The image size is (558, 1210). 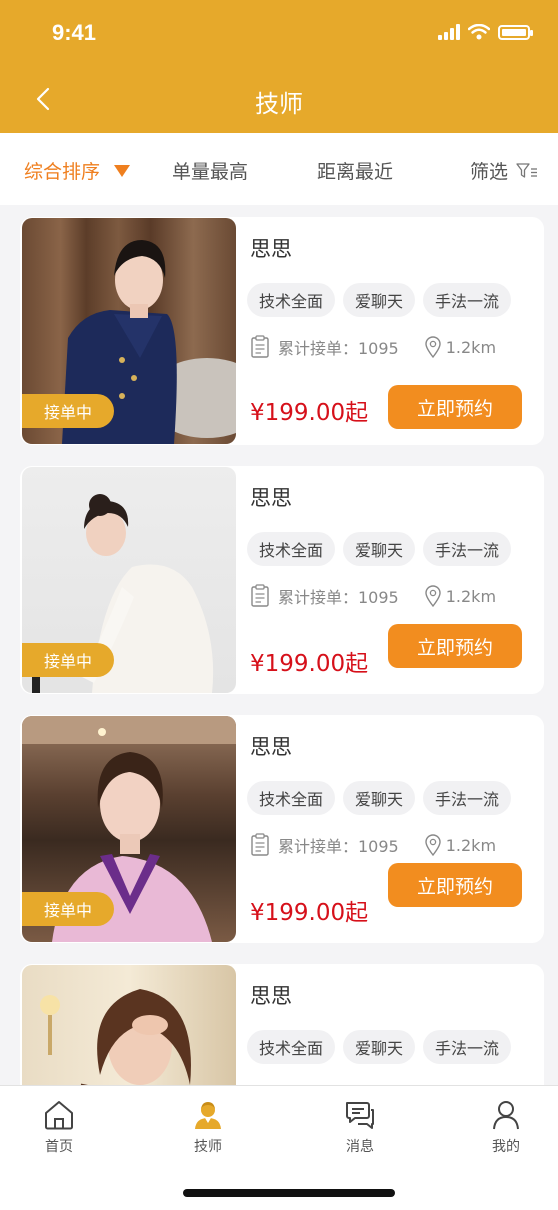 I want to click on technician-photo, so click(x=129, y=1025).